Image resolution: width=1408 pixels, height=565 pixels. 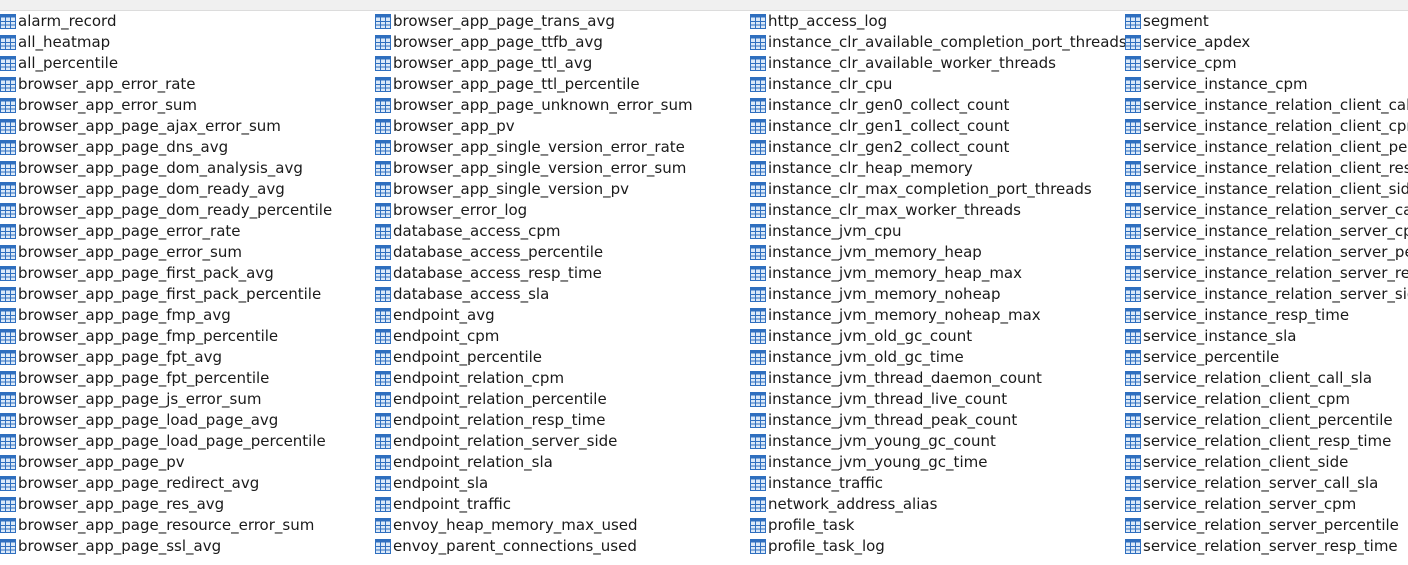 What do you see at coordinates (166, 147) in the screenshot?
I see `table-item: browser_app_page_dns_avg` at bounding box center [166, 147].